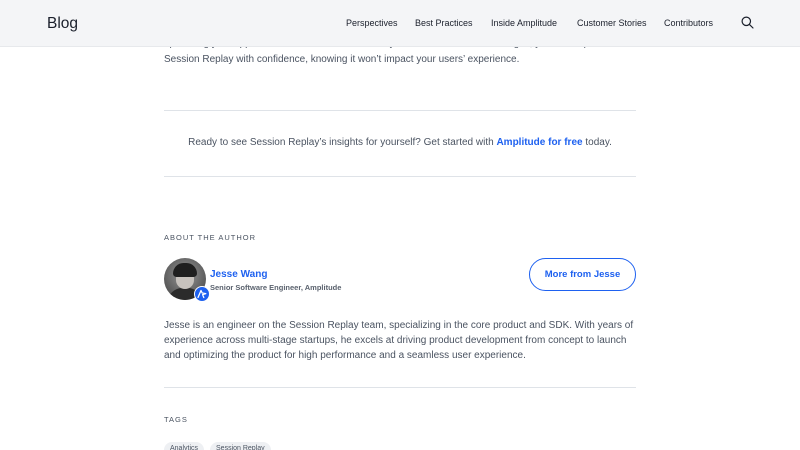 The image size is (800, 450). I want to click on nav-perspectives: Perspectives, so click(372, 23).